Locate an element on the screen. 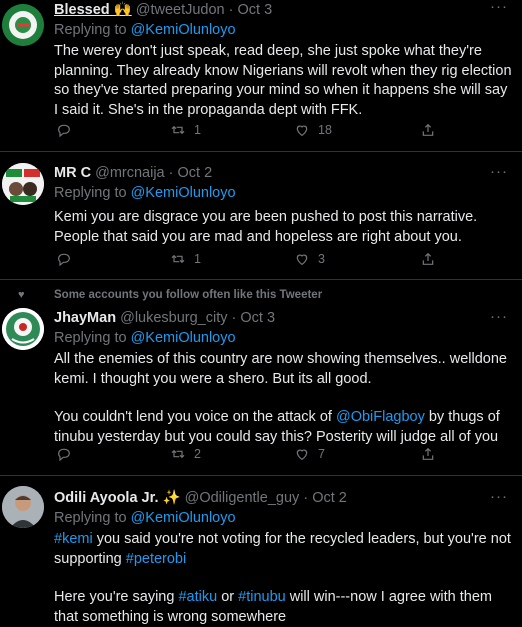  display-name: Blessed 🙌 is located at coordinates (93, 10).